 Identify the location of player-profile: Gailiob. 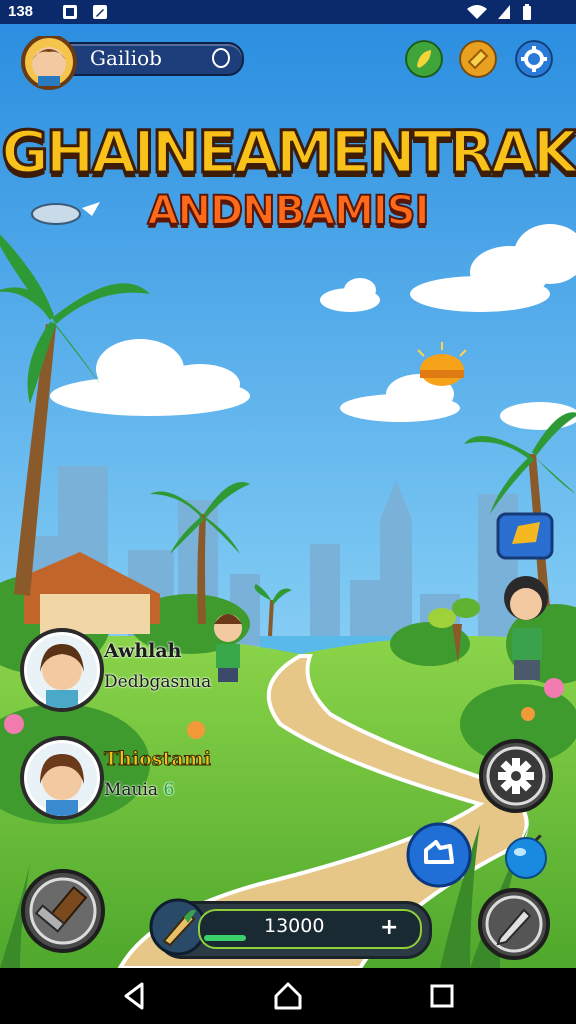
(132, 63).